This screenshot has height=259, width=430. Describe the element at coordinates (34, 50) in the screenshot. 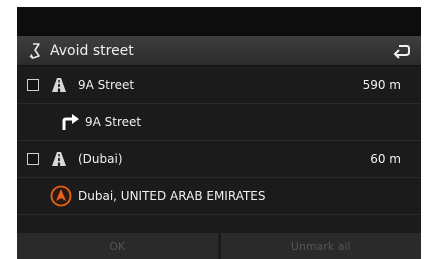

I see `avoid-route-icon` at that location.